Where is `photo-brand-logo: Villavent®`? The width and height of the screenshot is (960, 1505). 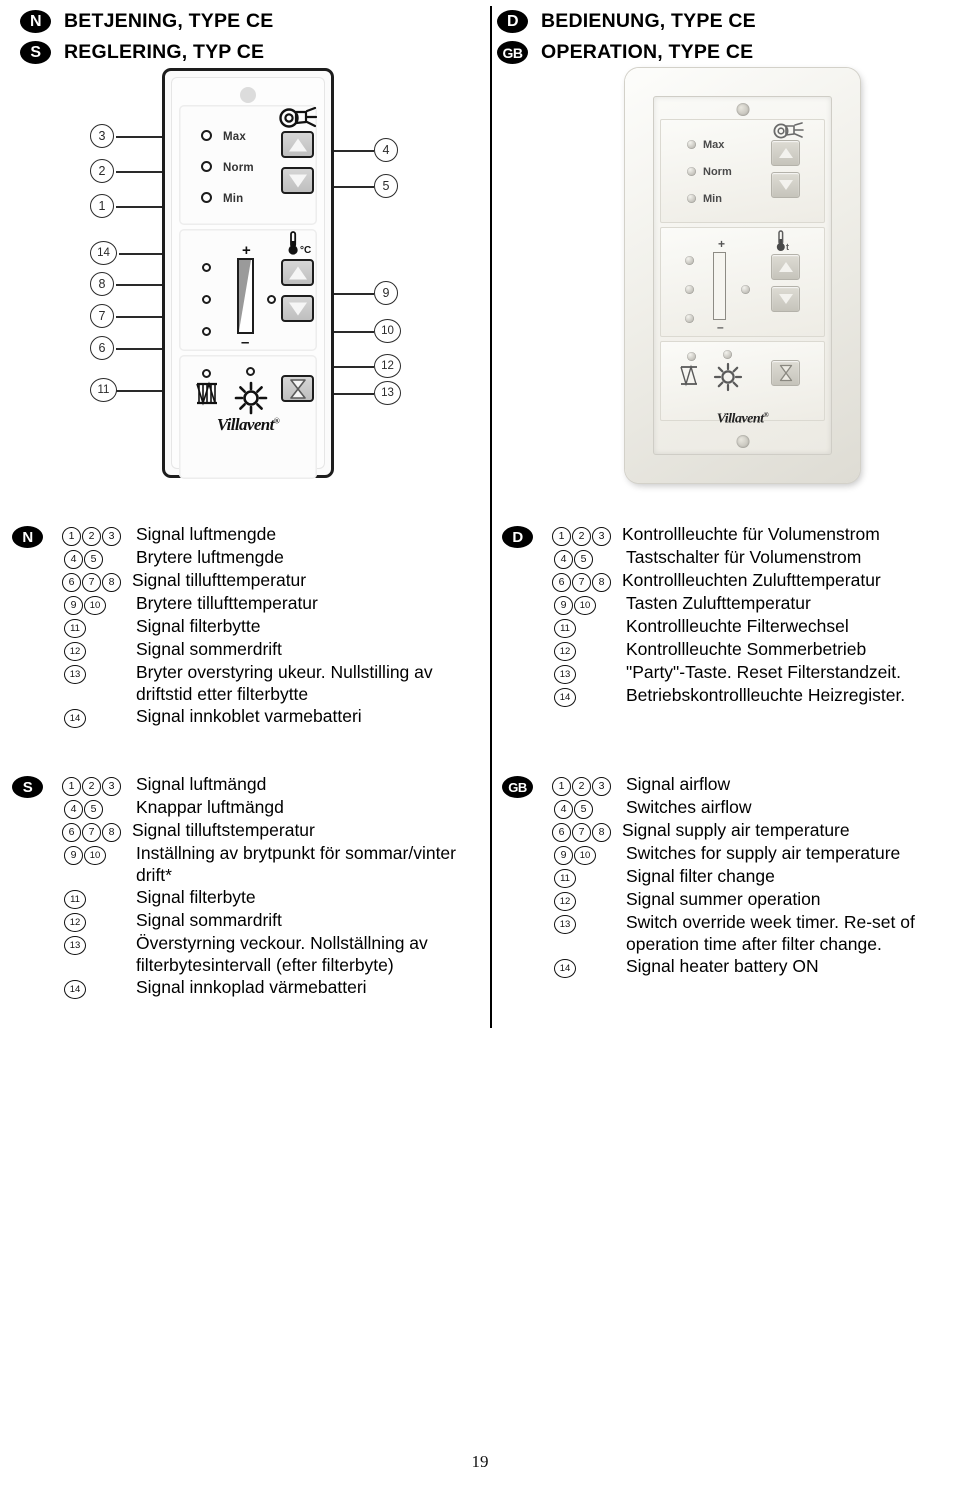 photo-brand-logo: Villavent® is located at coordinates (743, 419).